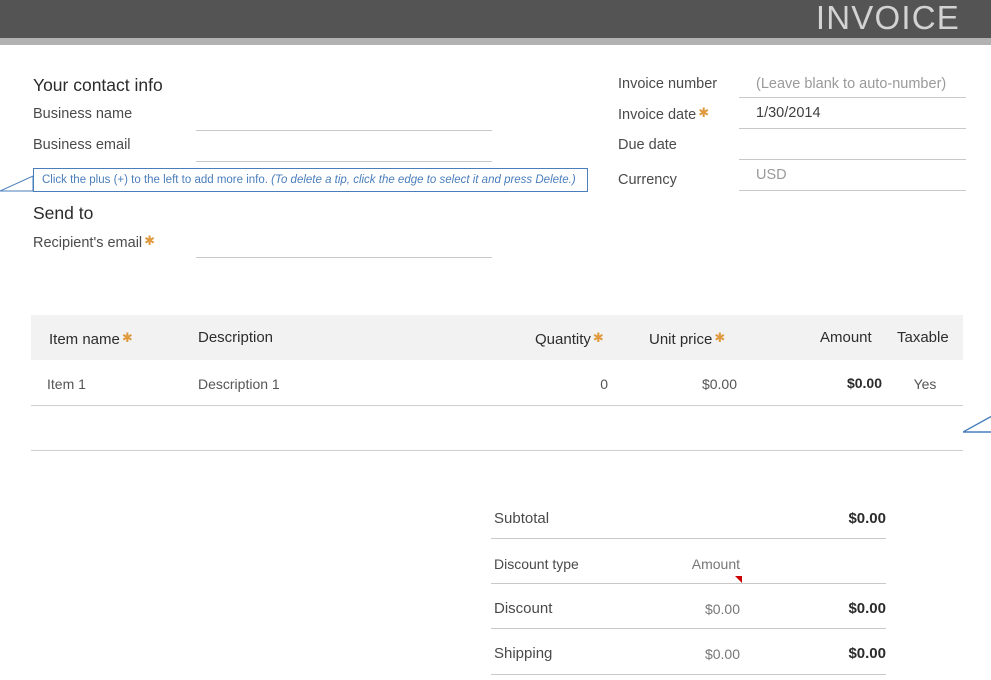  What do you see at coordinates (495, 41) in the screenshot?
I see `header-accent-strip` at bounding box center [495, 41].